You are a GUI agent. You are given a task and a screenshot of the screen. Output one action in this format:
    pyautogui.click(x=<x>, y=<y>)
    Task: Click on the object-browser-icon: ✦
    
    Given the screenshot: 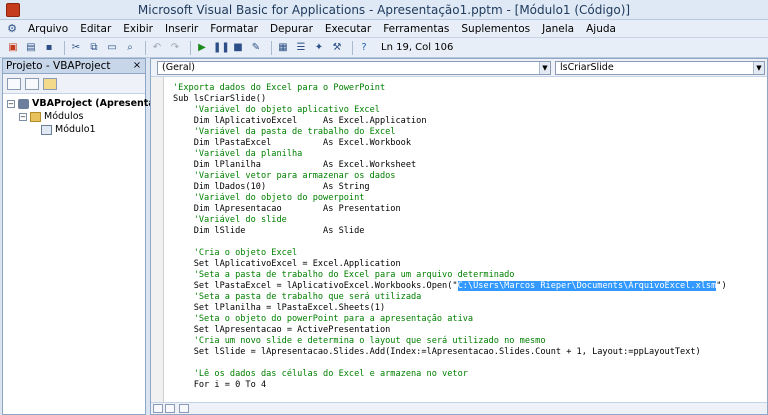 What is the action you would take?
    pyautogui.click(x=319, y=48)
    